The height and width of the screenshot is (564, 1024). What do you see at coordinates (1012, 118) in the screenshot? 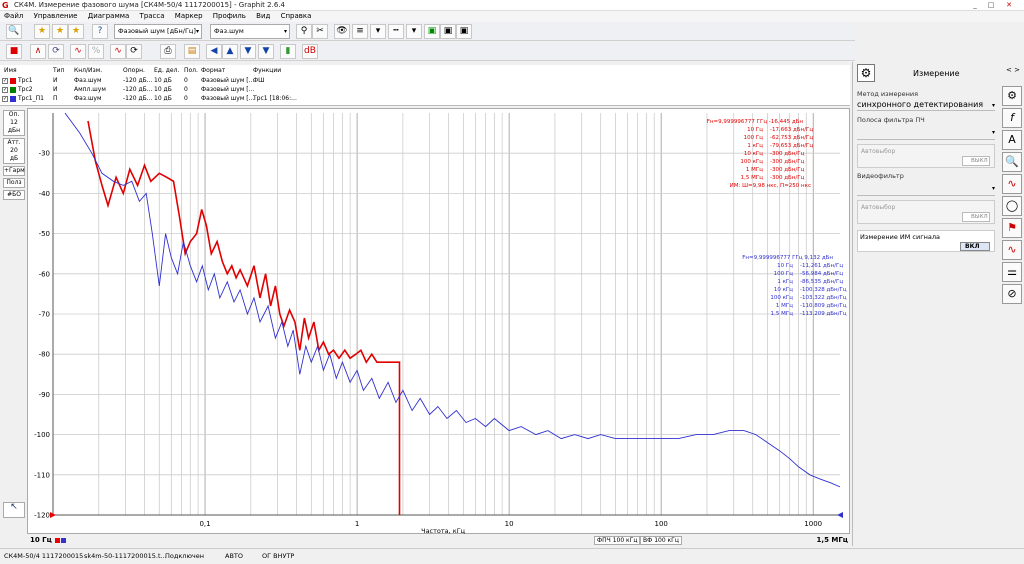
I see `function-icon: f` at bounding box center [1012, 118].